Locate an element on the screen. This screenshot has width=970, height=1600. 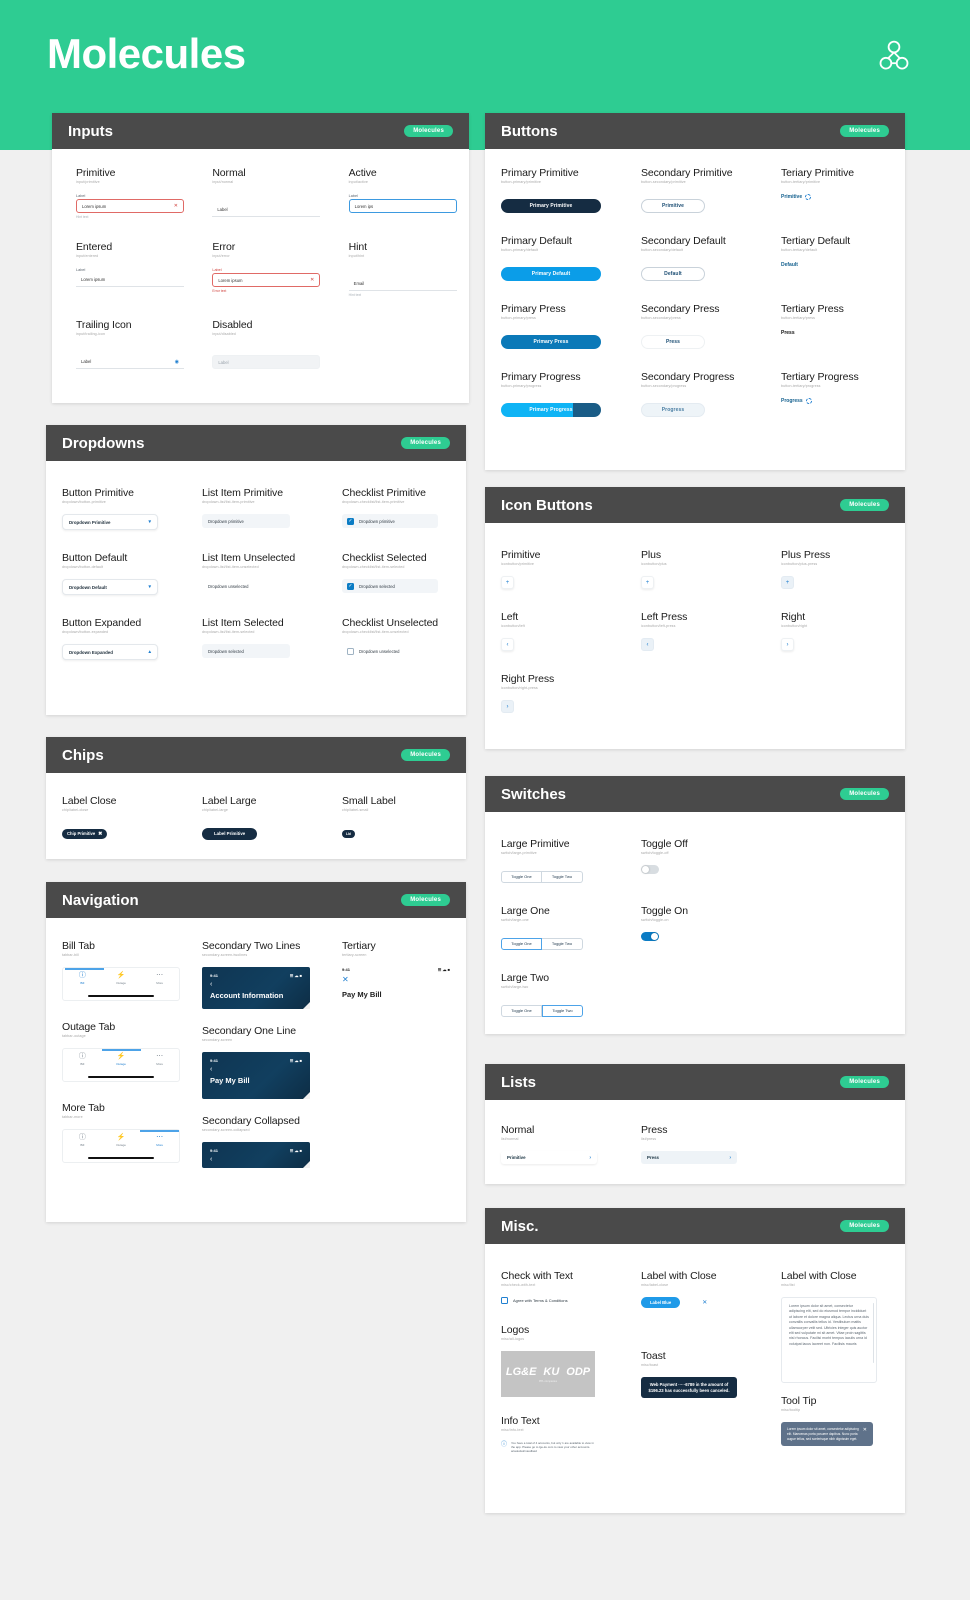
item-path: button-tertiary/primitive is located at coordinates (801, 182).